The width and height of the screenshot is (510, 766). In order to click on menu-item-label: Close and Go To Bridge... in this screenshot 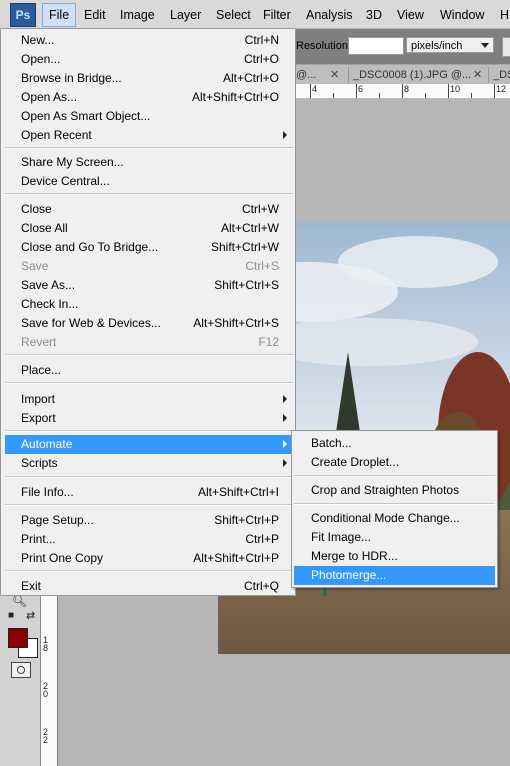, I will do `click(90, 247)`.